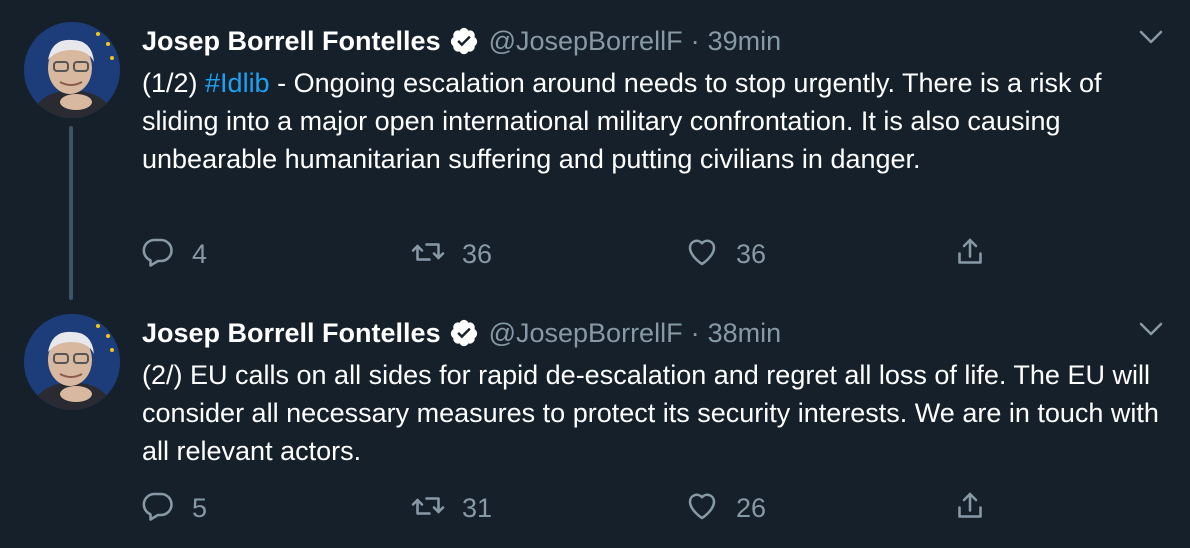 The image size is (1190, 548). Describe the element at coordinates (71, 213) in the screenshot. I see `thread-connector-line` at that location.